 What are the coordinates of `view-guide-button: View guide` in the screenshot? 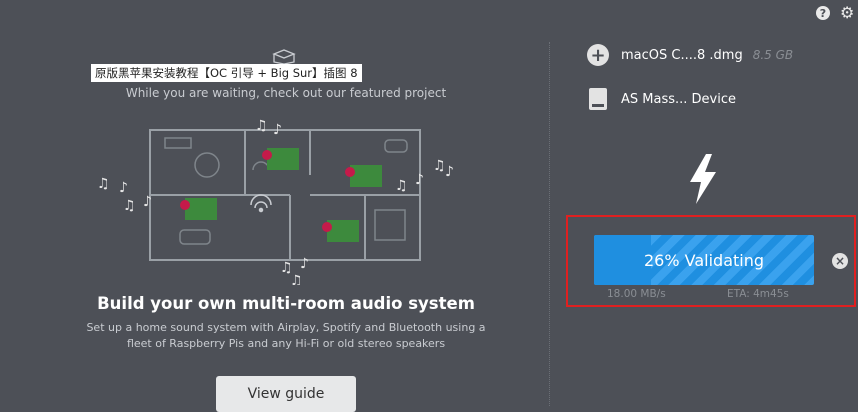 It's located at (286, 394).